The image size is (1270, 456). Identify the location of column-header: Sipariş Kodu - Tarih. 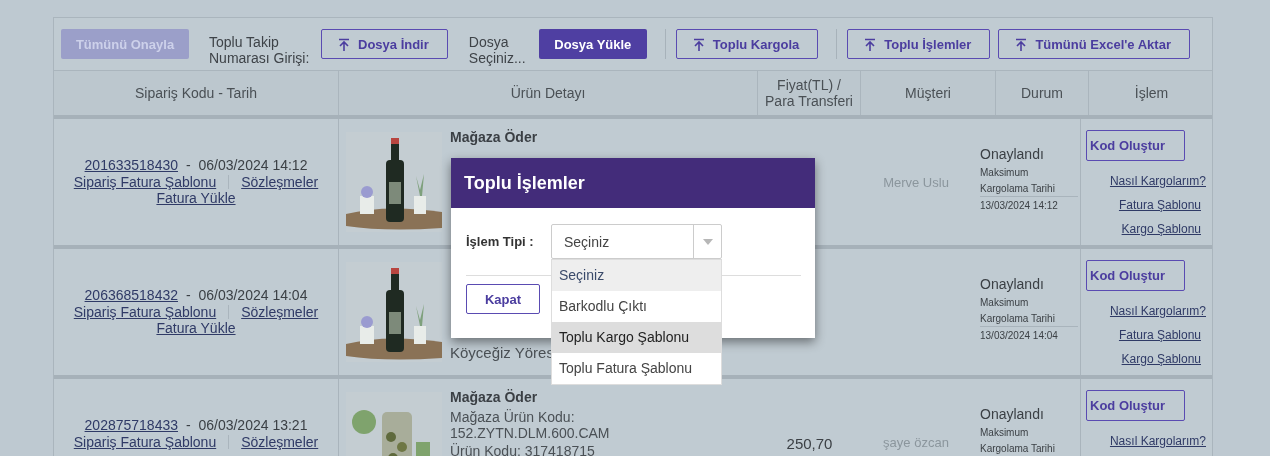
(196, 93).